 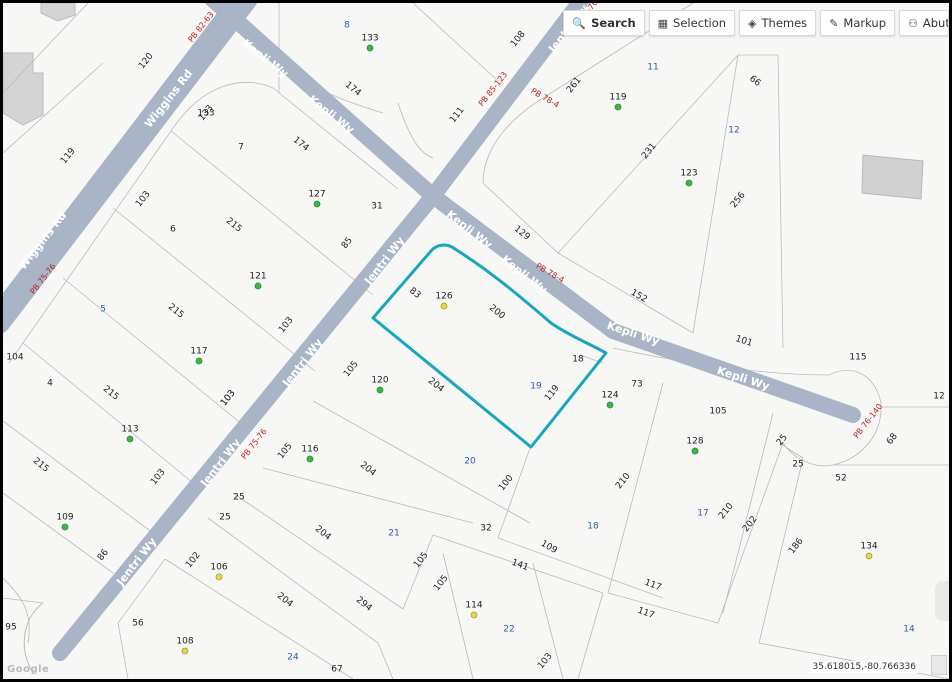 What do you see at coordinates (593, 527) in the screenshot?
I see `parcel-id-label: 18` at bounding box center [593, 527].